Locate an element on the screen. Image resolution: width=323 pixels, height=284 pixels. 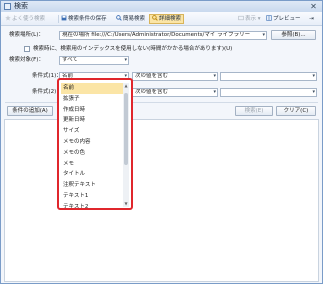
add-condition-button: 条件の追加(A) is located at coordinates (30, 111).